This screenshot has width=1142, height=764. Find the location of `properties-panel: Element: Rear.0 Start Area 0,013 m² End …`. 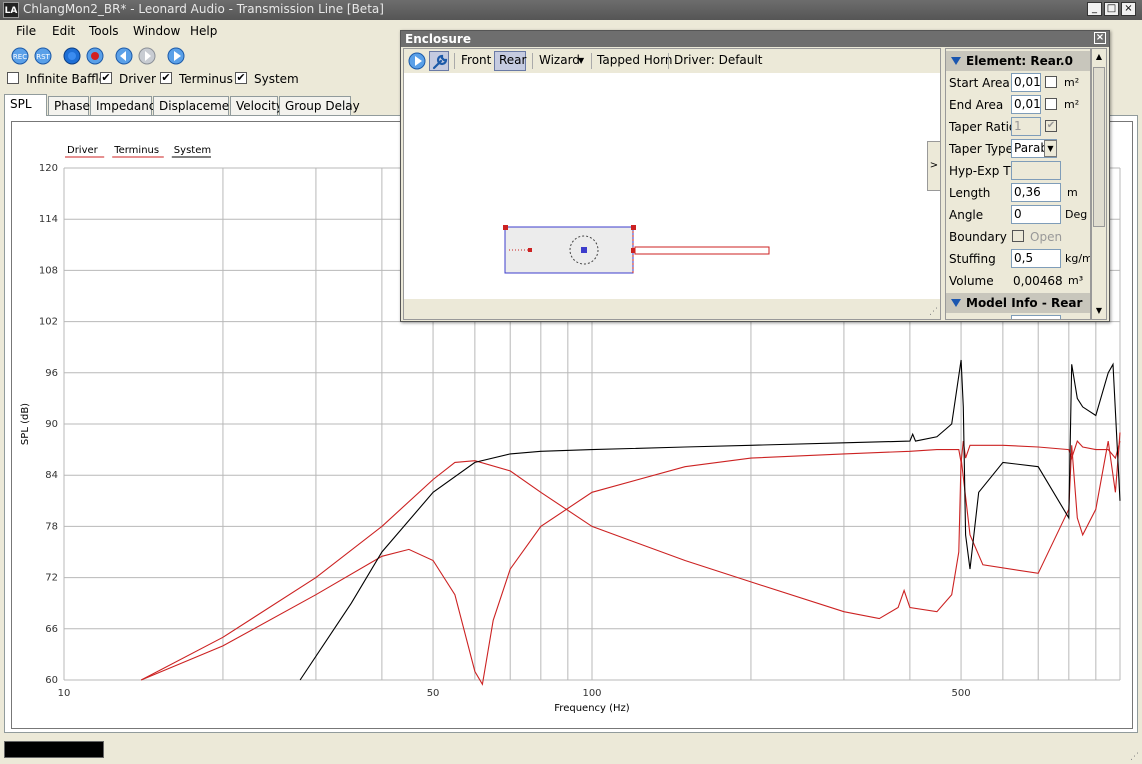

properties-panel: Element: Rear.0 Start Area 0,013 m² End … is located at coordinates (1018, 184).